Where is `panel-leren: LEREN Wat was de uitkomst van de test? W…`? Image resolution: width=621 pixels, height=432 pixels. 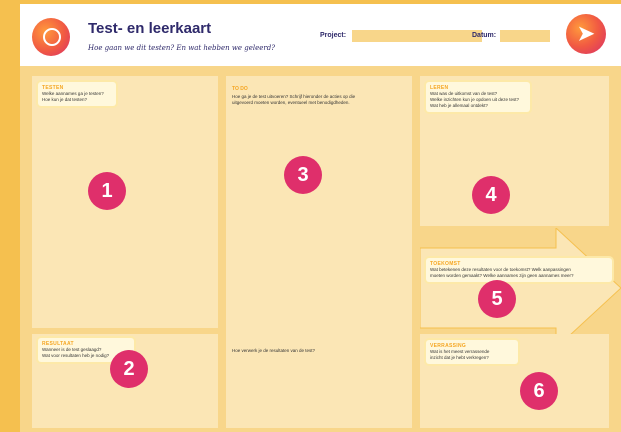
panel-leren: LEREN Wat was de uitkomst van de test? W… is located at coordinates (514, 151).